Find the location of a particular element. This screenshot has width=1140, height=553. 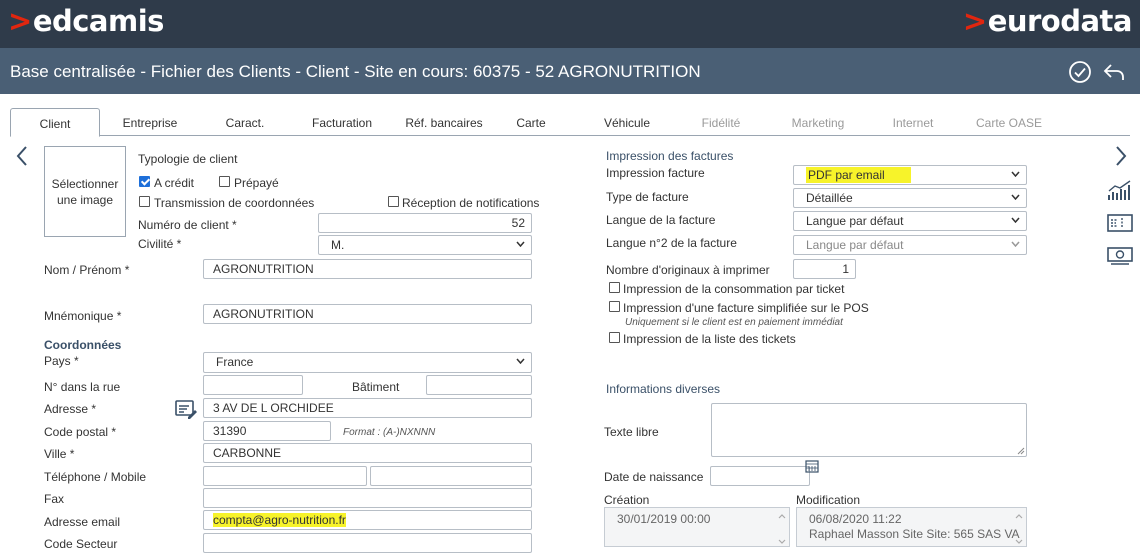

tab-ref-bancaires: Réf. bancaires is located at coordinates (444, 123).